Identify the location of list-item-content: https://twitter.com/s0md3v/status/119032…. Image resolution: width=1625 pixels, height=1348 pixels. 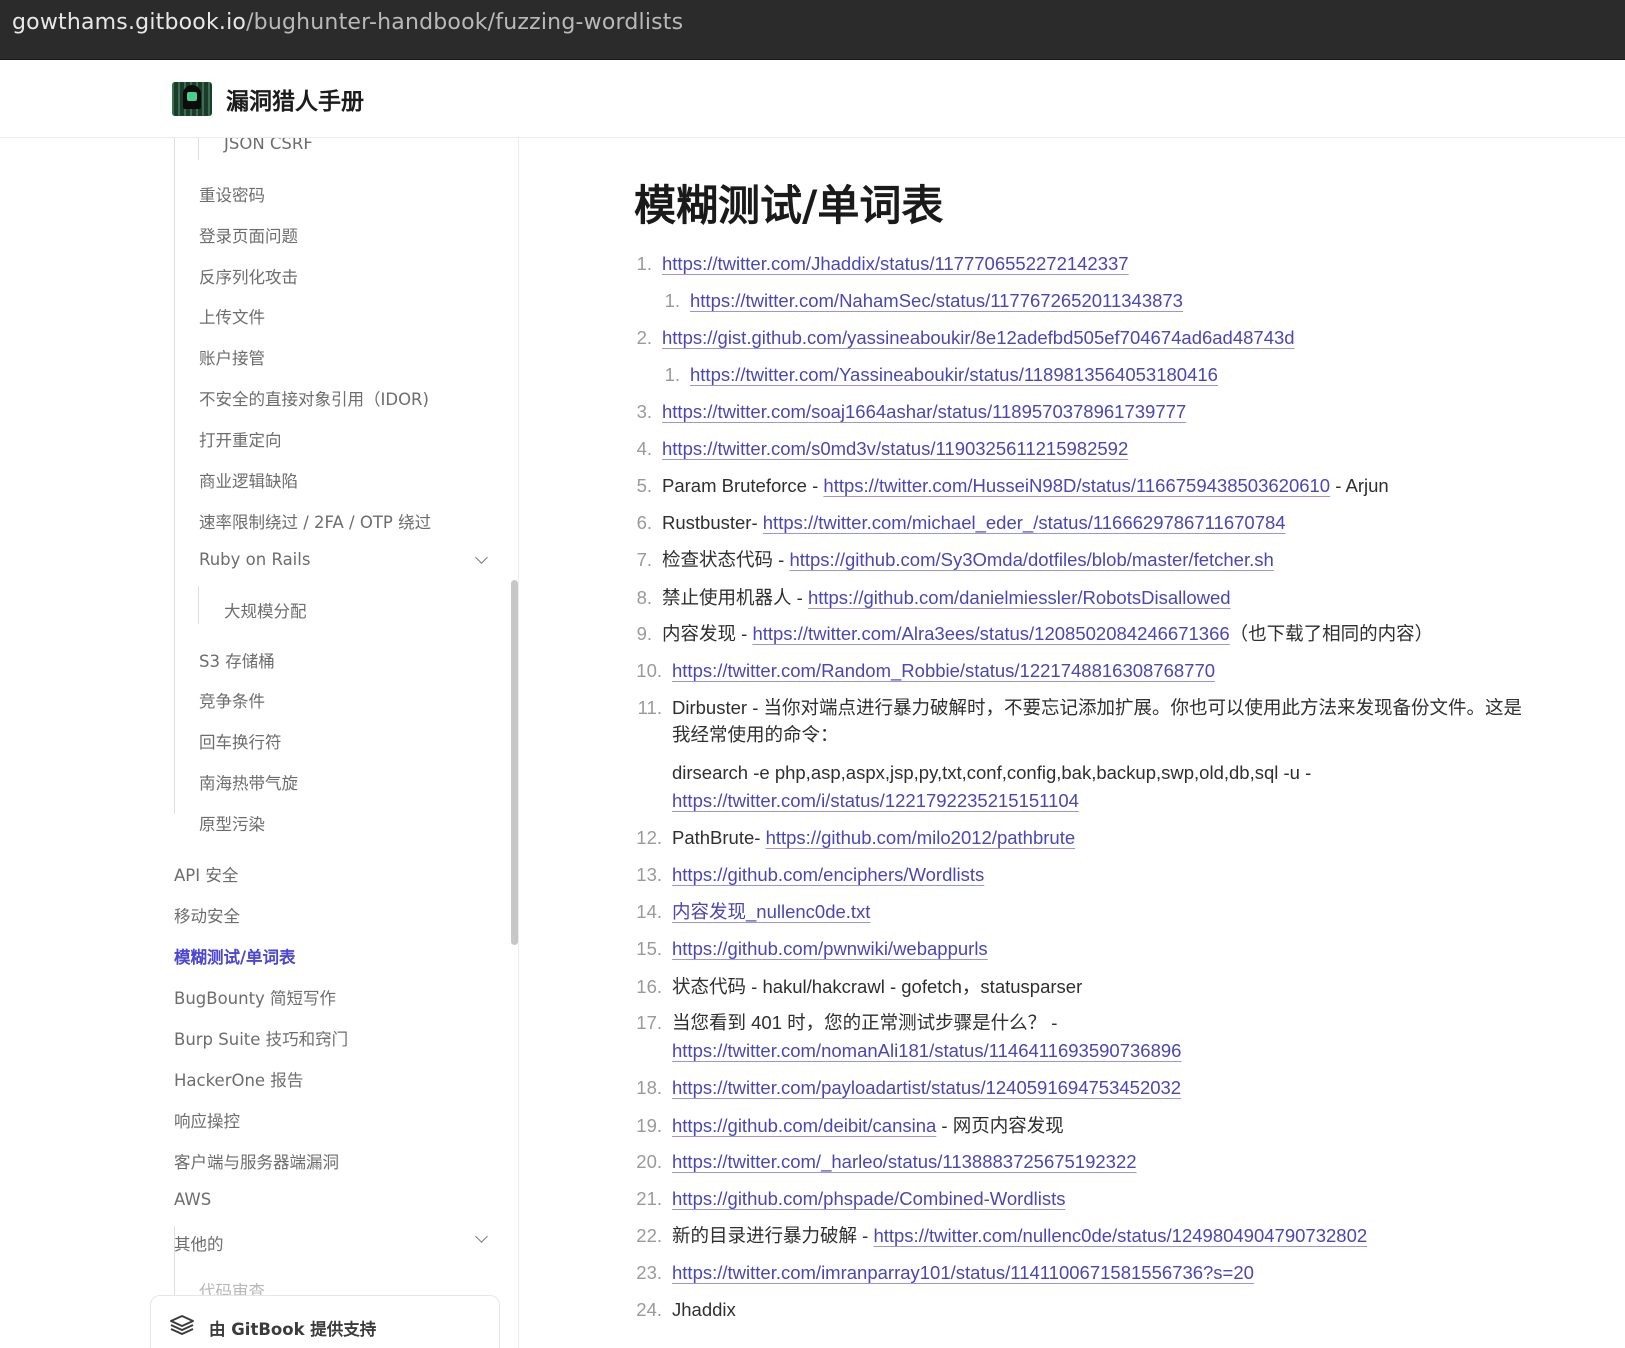
(895, 448).